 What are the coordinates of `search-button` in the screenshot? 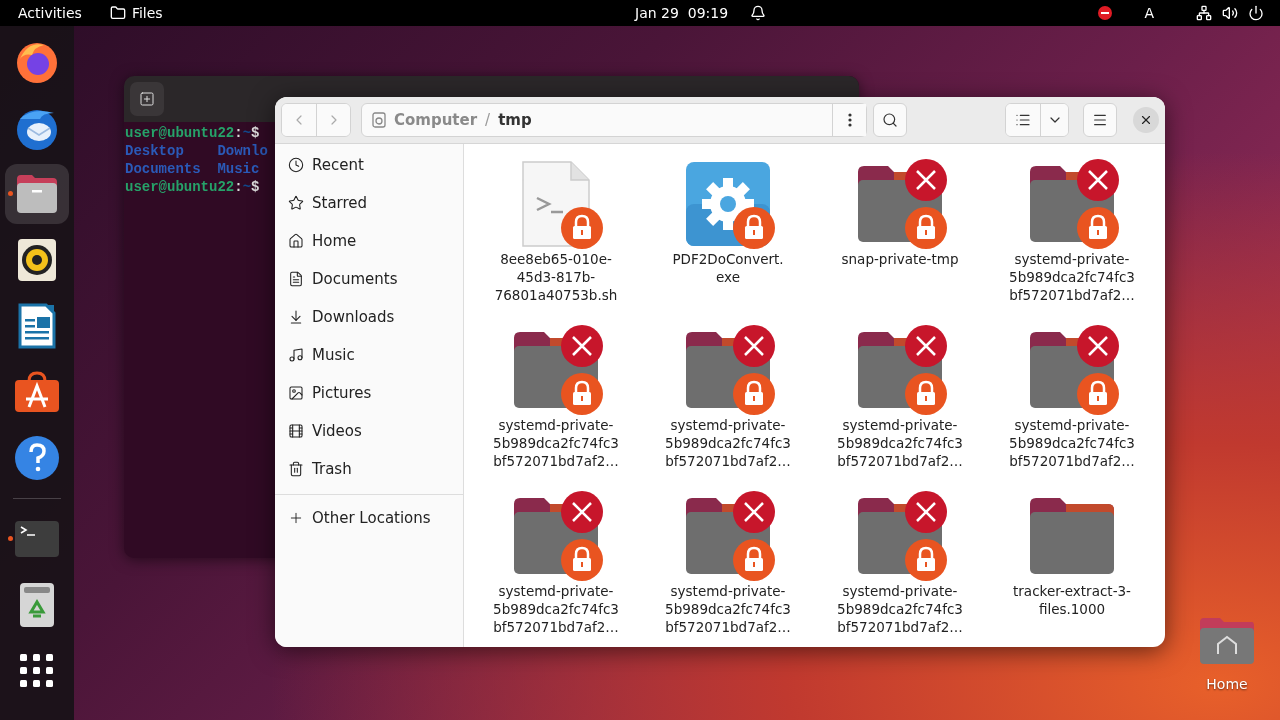 It's located at (890, 120).